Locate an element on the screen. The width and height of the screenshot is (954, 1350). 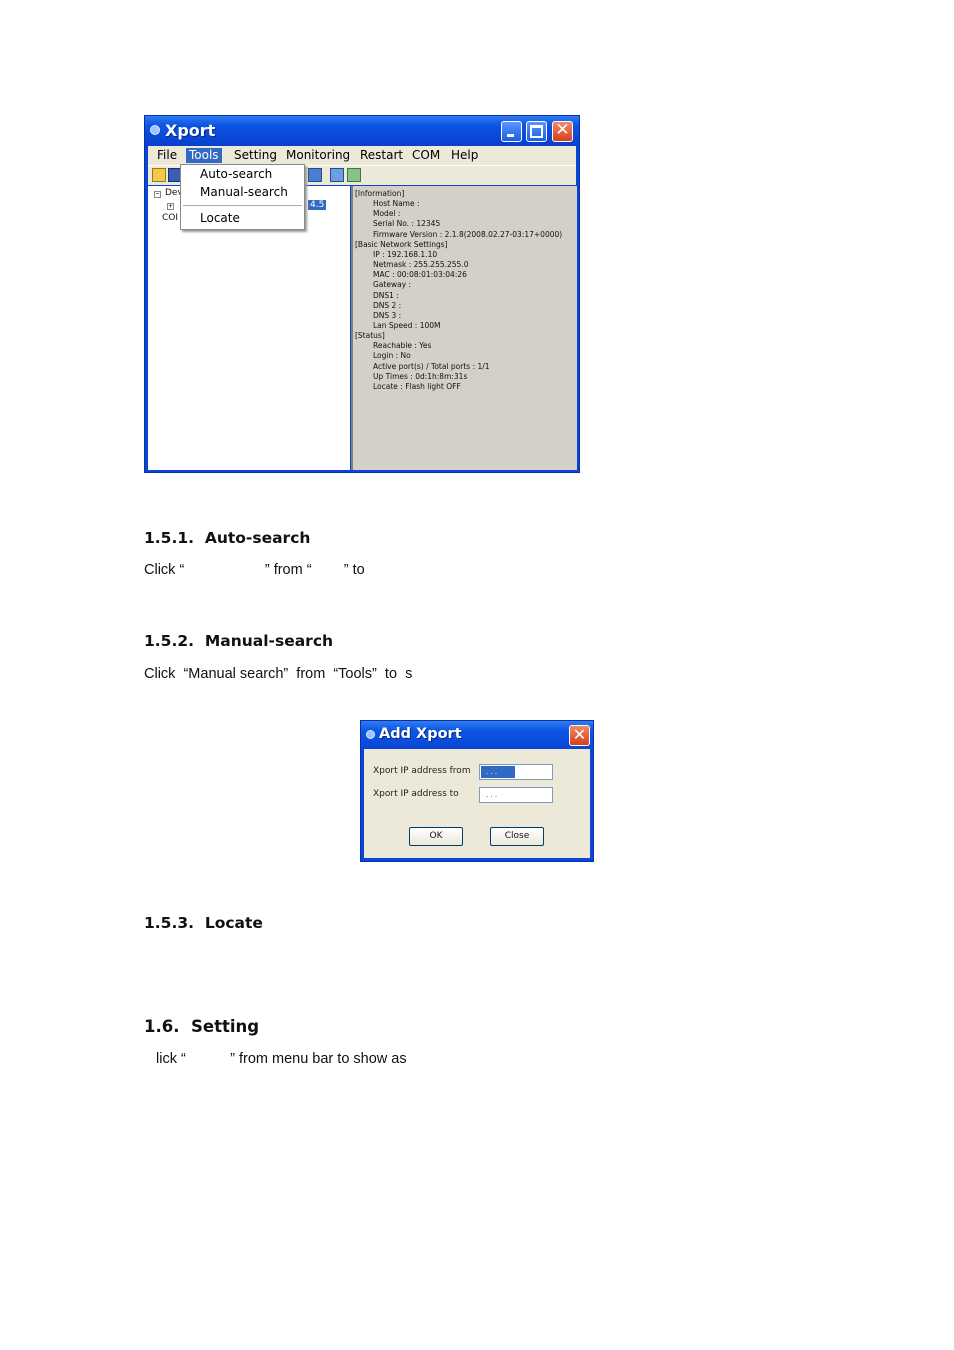
expand-icon: + is located at coordinates (170, 206).